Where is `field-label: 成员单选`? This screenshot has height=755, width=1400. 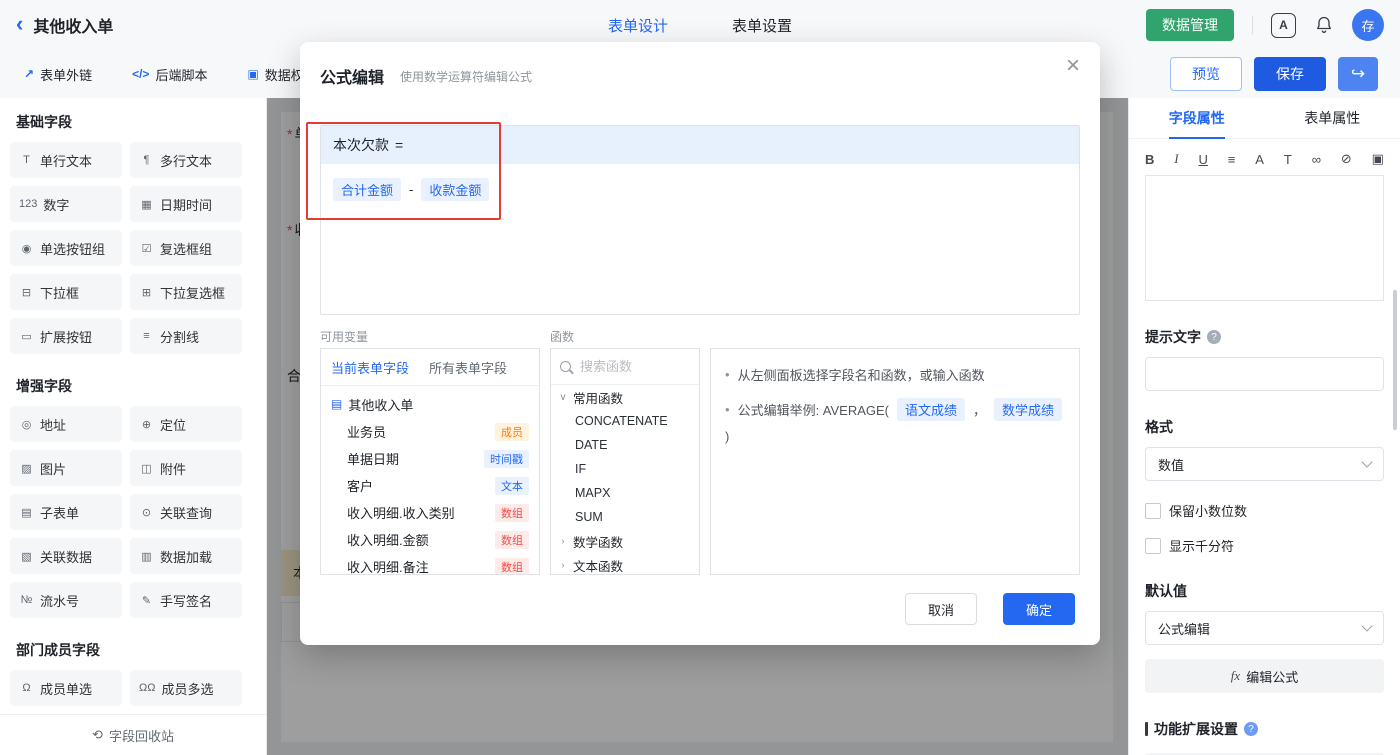 field-label: 成员单选 is located at coordinates (66, 689).